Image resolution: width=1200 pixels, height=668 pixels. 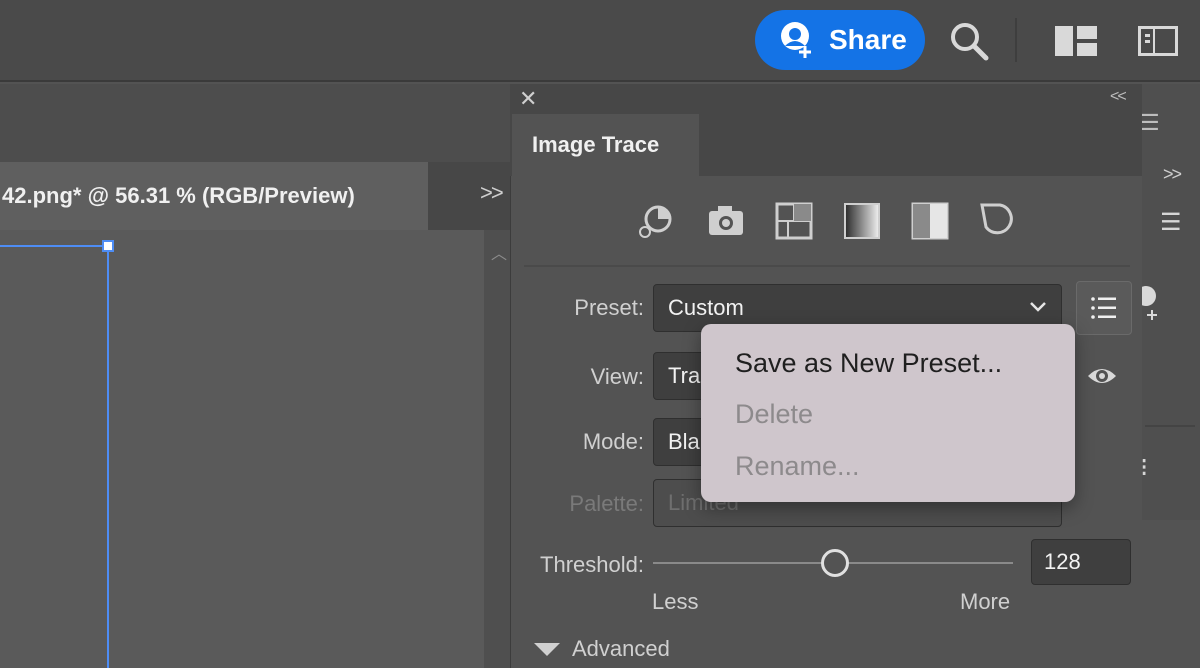 I want to click on strip-overflow: >>, so click(x=1172, y=174).